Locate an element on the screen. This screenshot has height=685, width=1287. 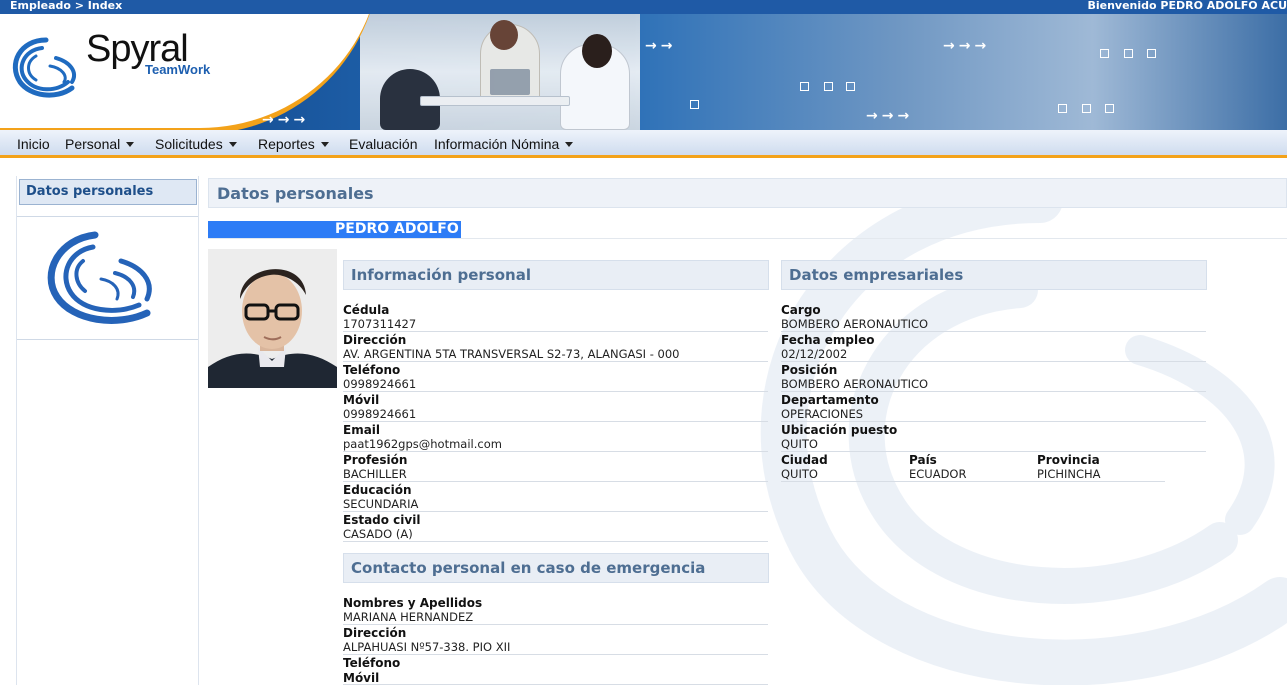
field-estado-civil: Estado civil CASADO (A) is located at coordinates (555, 527).